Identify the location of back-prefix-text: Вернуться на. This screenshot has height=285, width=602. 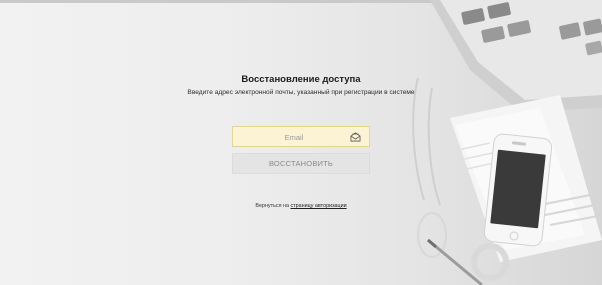
(272, 206).